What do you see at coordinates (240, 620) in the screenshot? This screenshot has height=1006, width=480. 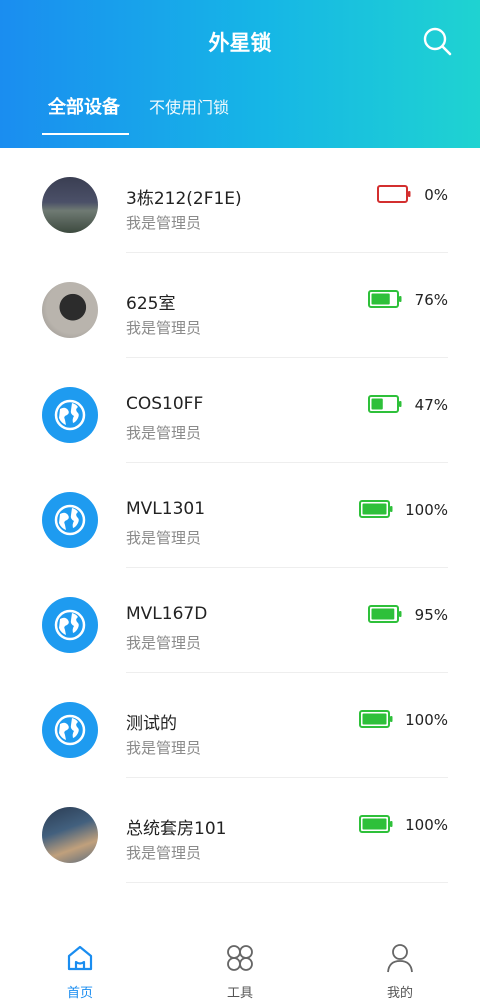 I see `device-row: MVL167D 我是管理员 95%` at bounding box center [240, 620].